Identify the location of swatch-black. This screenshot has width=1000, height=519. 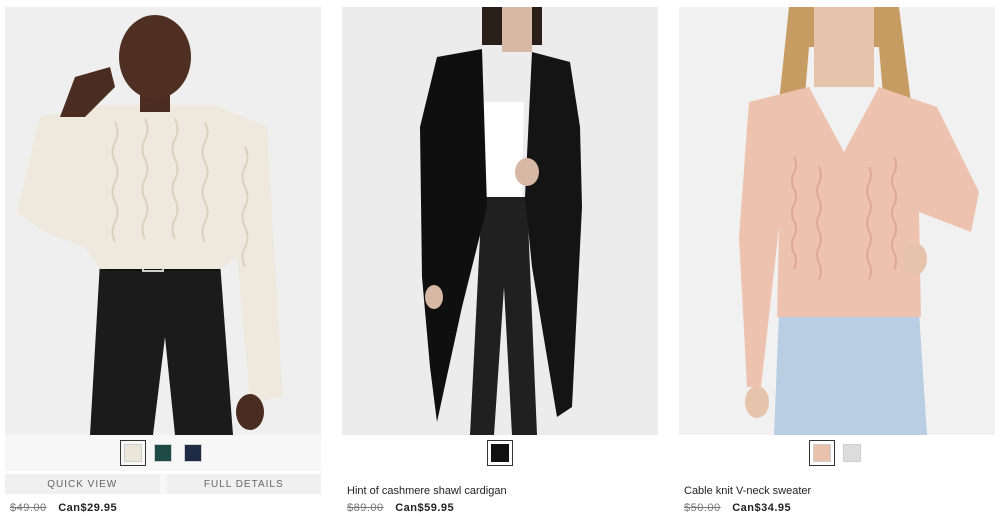
(500, 453).